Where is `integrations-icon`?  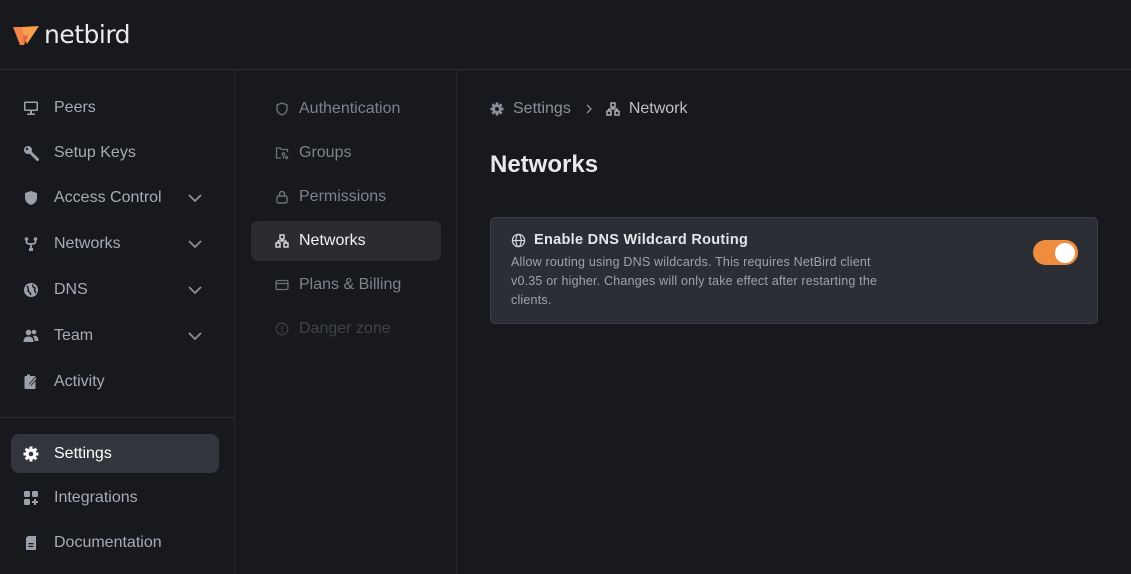 integrations-icon is located at coordinates (31, 498).